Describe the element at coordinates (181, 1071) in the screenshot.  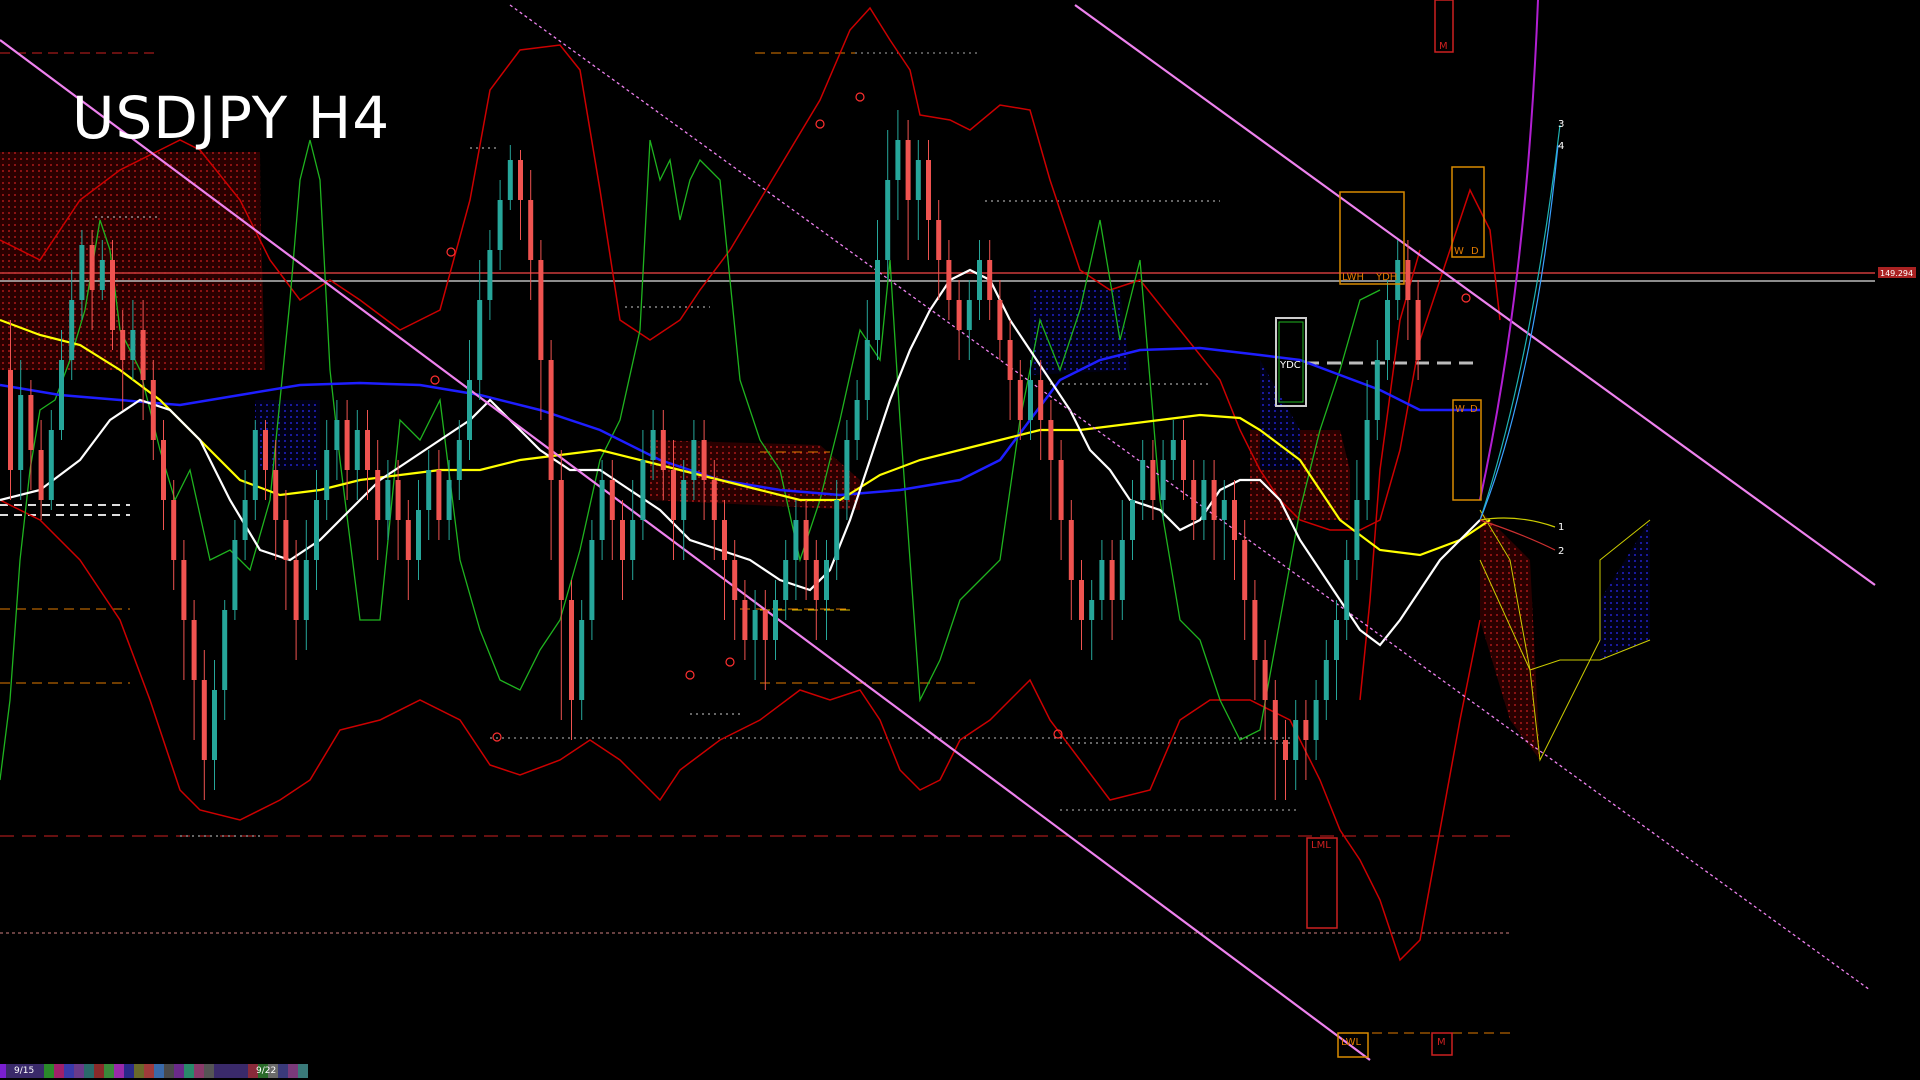
I see `timeline-bar: 9/15 9/22` at that location.